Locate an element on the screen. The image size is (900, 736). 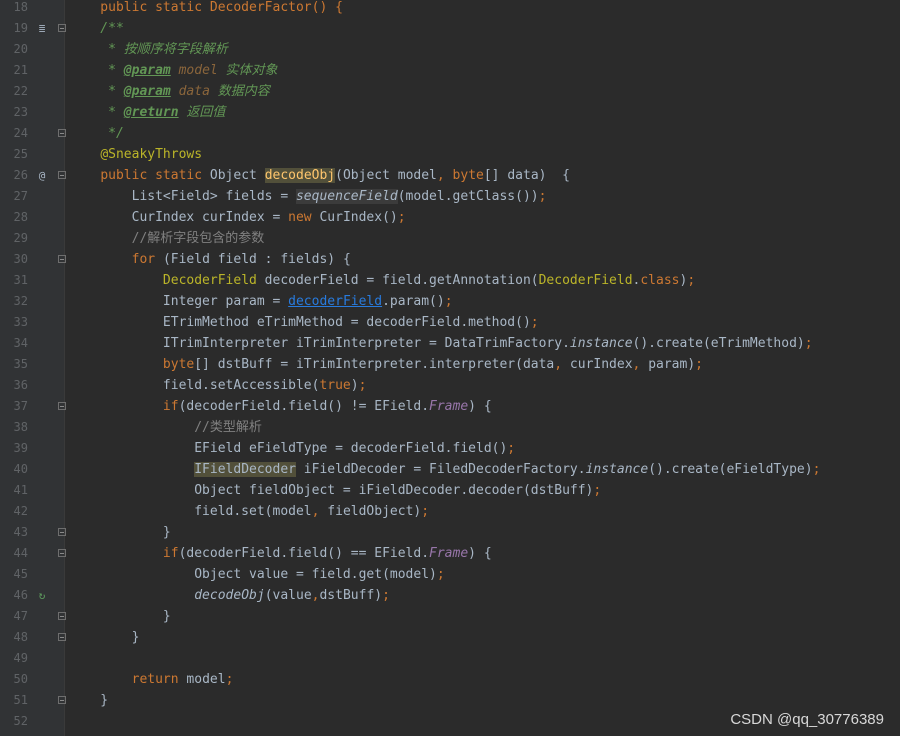
code-line: 24 */ is located at coordinates (450, 133).